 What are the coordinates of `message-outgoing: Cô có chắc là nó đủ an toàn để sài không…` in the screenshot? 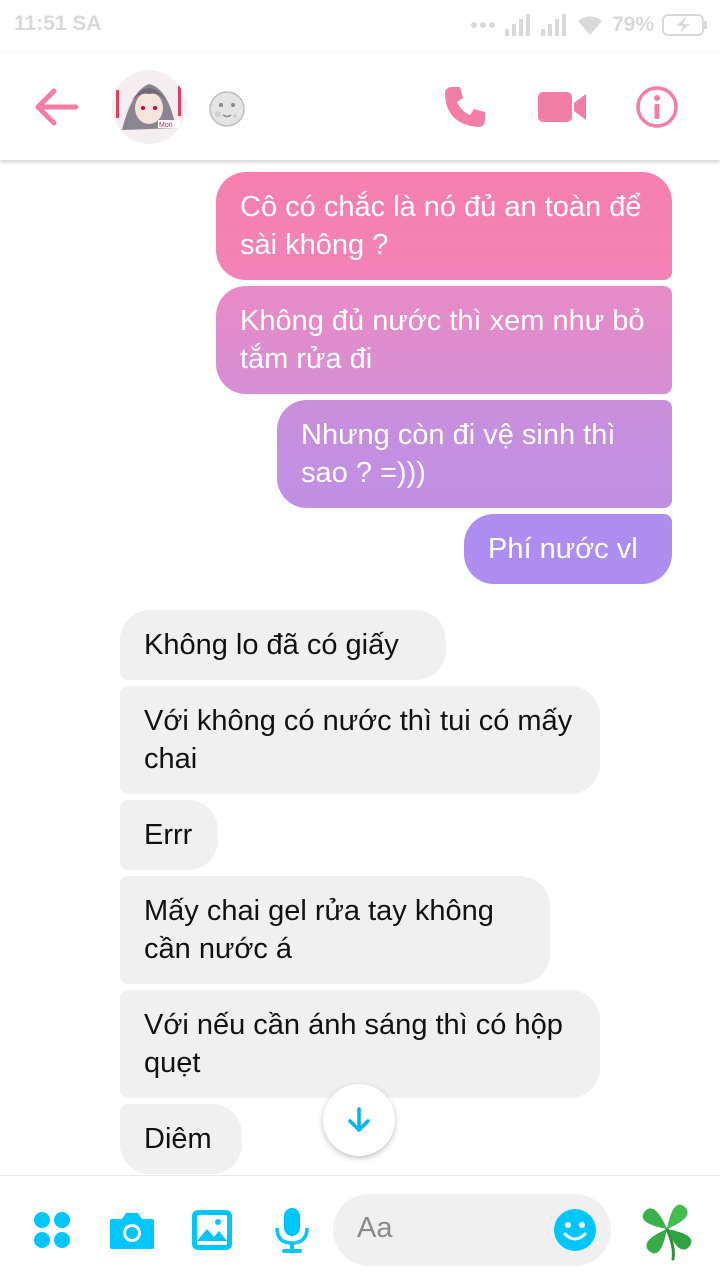 It's located at (444, 226).